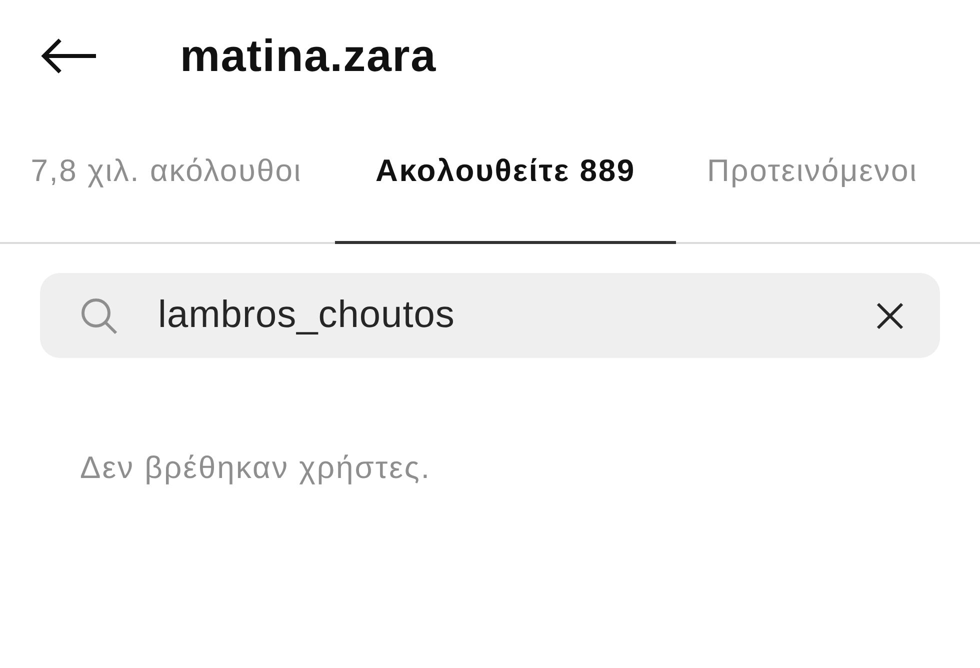 The image size is (980, 668). I want to click on empty-message: Δεν βρέθηκαν χρήστες., so click(256, 468).